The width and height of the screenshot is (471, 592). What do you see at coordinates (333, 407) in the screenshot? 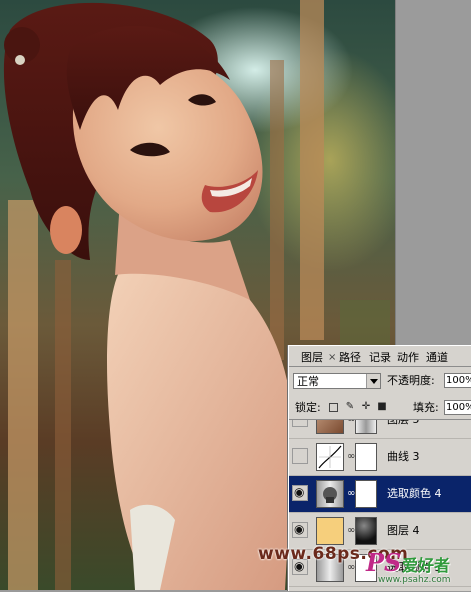
I see `lock-transparent-icon` at bounding box center [333, 407].